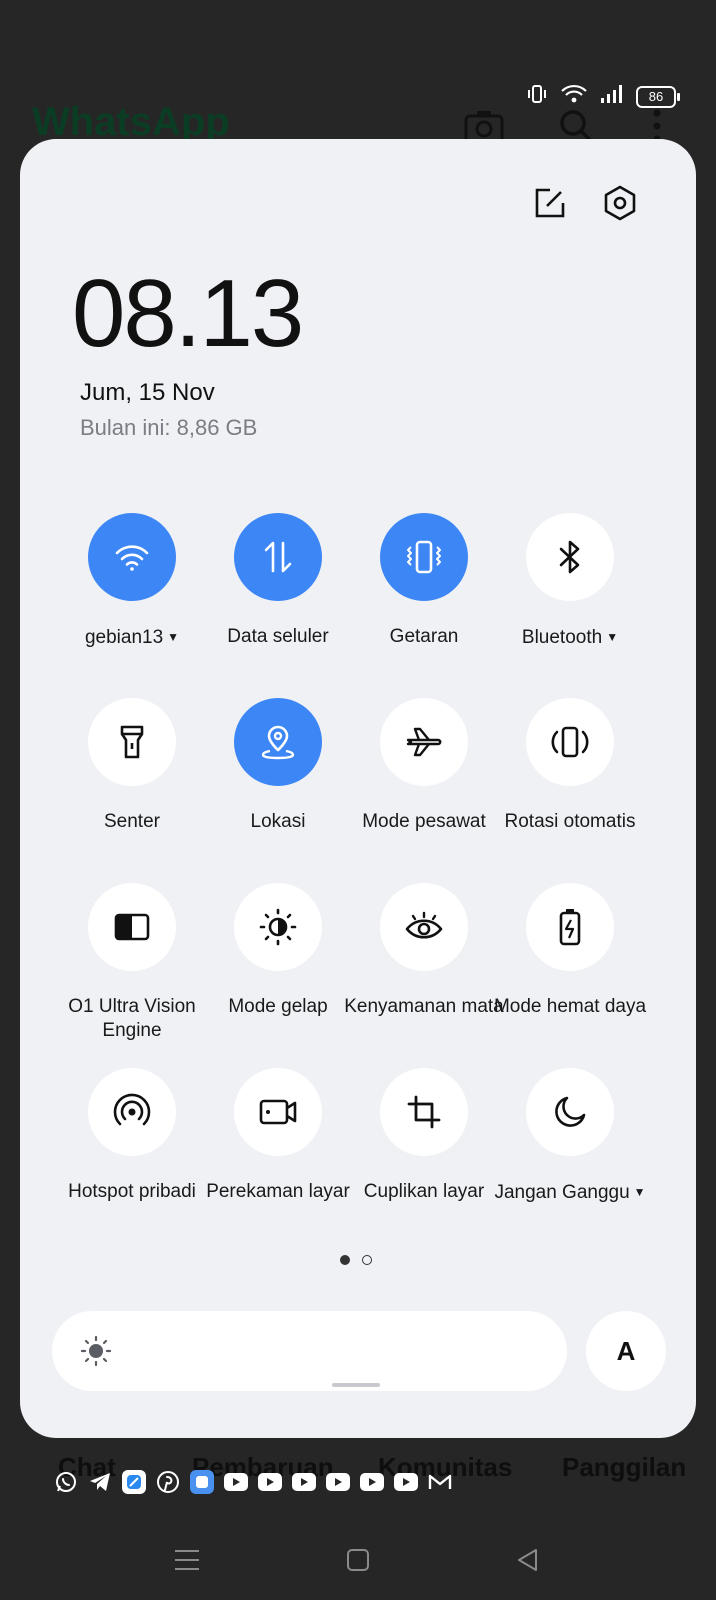  What do you see at coordinates (658, 96) in the screenshot?
I see `battery-icon: 86` at bounding box center [658, 96].